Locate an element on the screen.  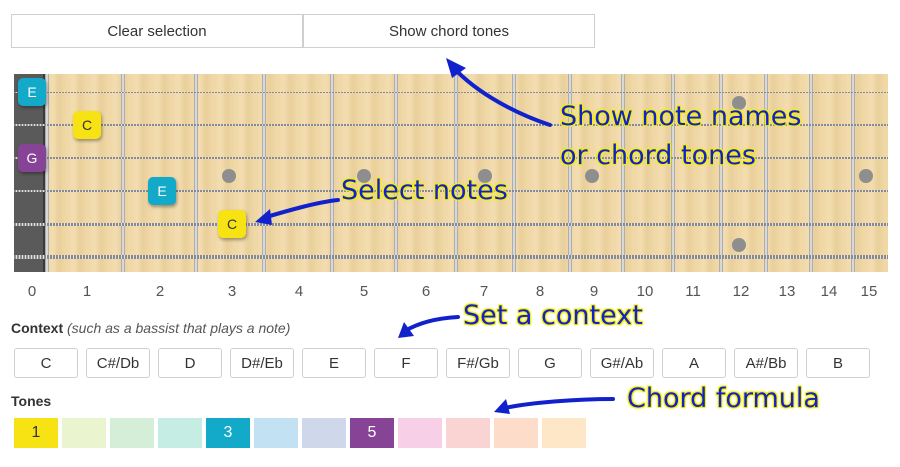
context-note-button: A is located at coordinates (694, 363).